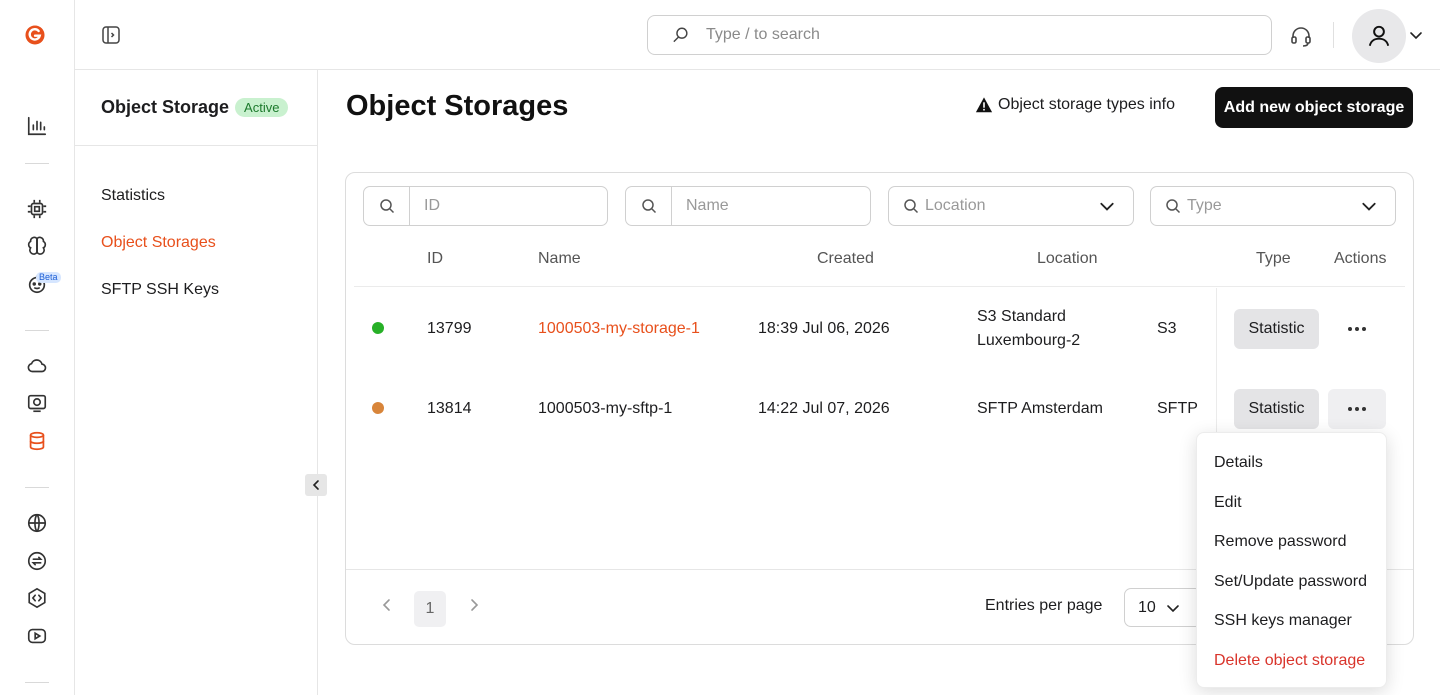 The height and width of the screenshot is (695, 1440). I want to click on collapse-sidebar-button, so click(316, 485).